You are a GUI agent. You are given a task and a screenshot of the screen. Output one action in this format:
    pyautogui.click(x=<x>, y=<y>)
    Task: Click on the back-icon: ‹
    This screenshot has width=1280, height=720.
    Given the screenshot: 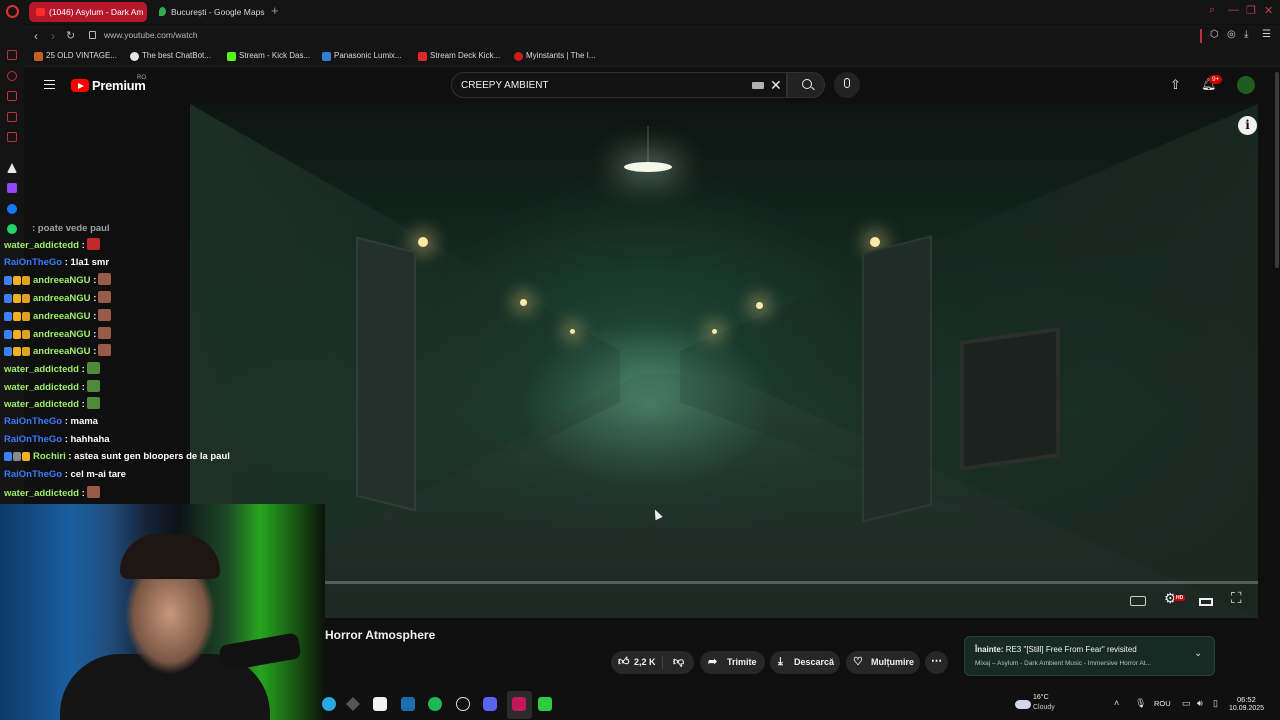 What is the action you would take?
    pyautogui.click(x=36, y=36)
    